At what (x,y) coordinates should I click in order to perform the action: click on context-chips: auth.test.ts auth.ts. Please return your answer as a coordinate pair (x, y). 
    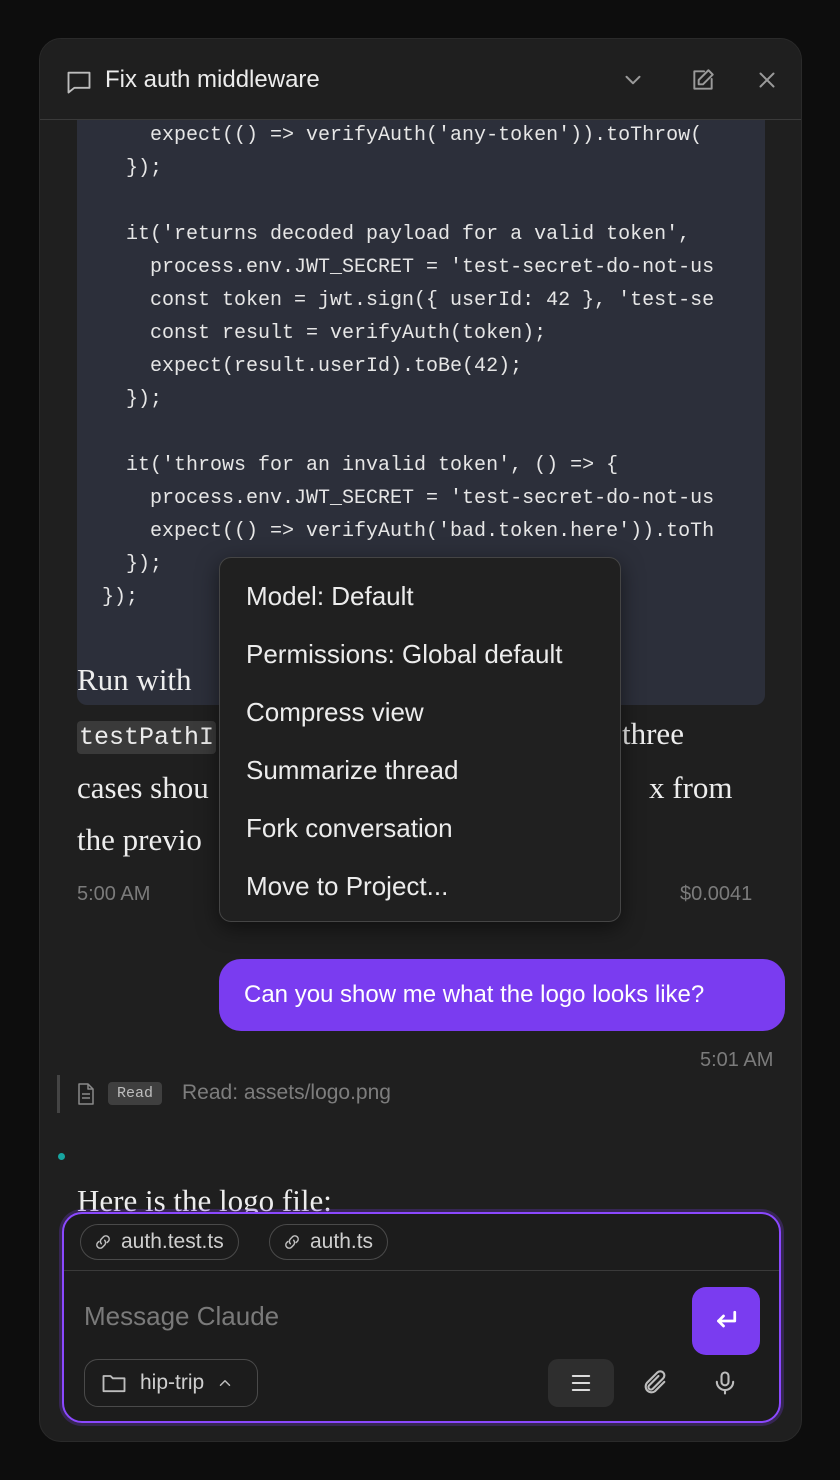
    Looking at the image, I should click on (421, 1242).